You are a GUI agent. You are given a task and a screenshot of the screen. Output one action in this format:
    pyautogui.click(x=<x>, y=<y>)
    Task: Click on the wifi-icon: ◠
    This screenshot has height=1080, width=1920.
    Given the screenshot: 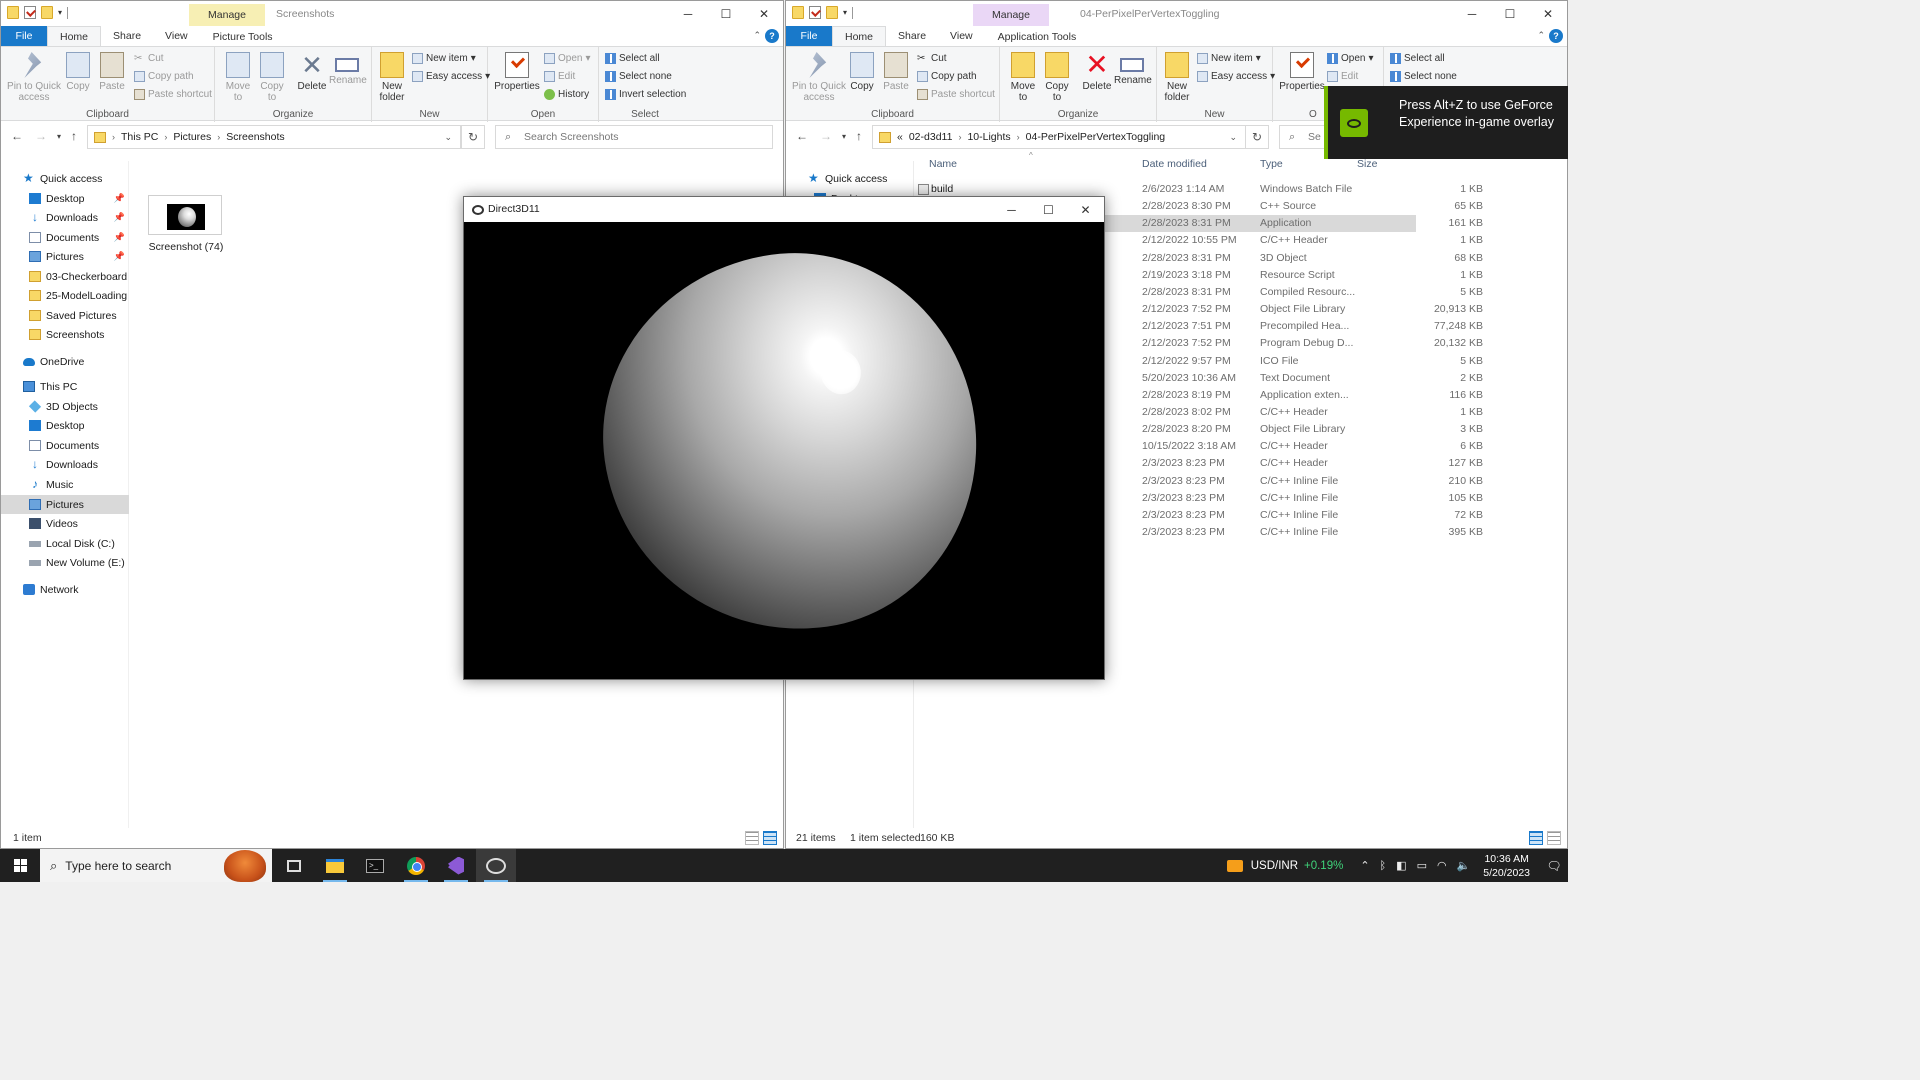 What is the action you would take?
    pyautogui.click(x=1442, y=865)
    